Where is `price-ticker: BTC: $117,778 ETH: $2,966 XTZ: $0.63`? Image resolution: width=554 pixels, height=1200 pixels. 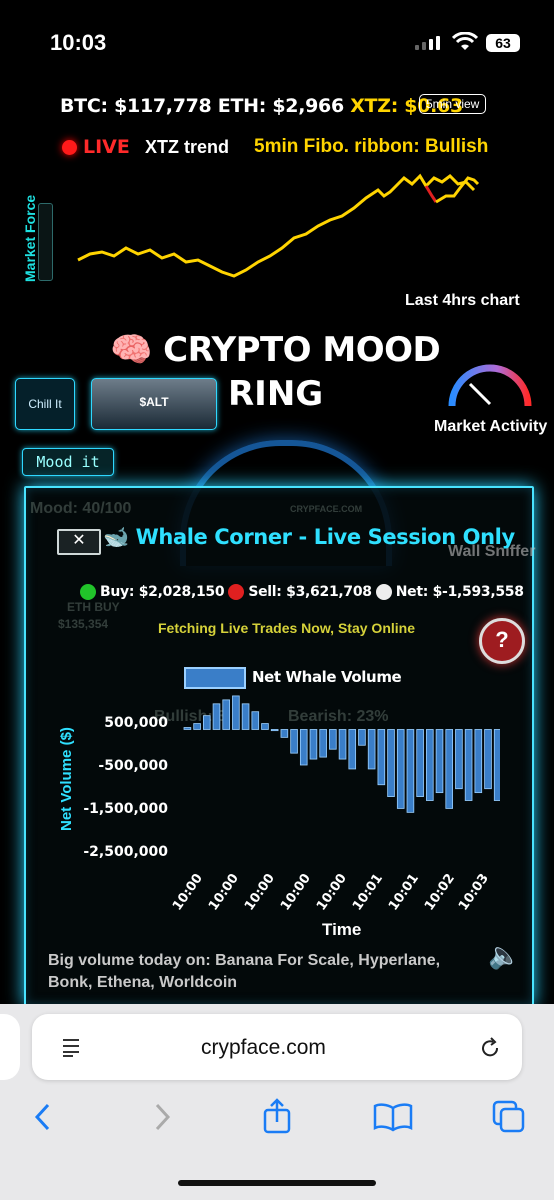 price-ticker: BTC: $117,778 ETH: $2,966 XTZ: $0.63 is located at coordinates (261, 106).